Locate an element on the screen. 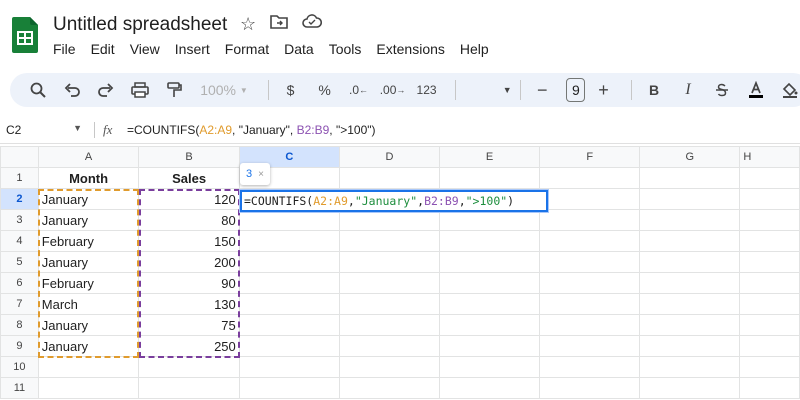  italic-button: I is located at coordinates (688, 90).